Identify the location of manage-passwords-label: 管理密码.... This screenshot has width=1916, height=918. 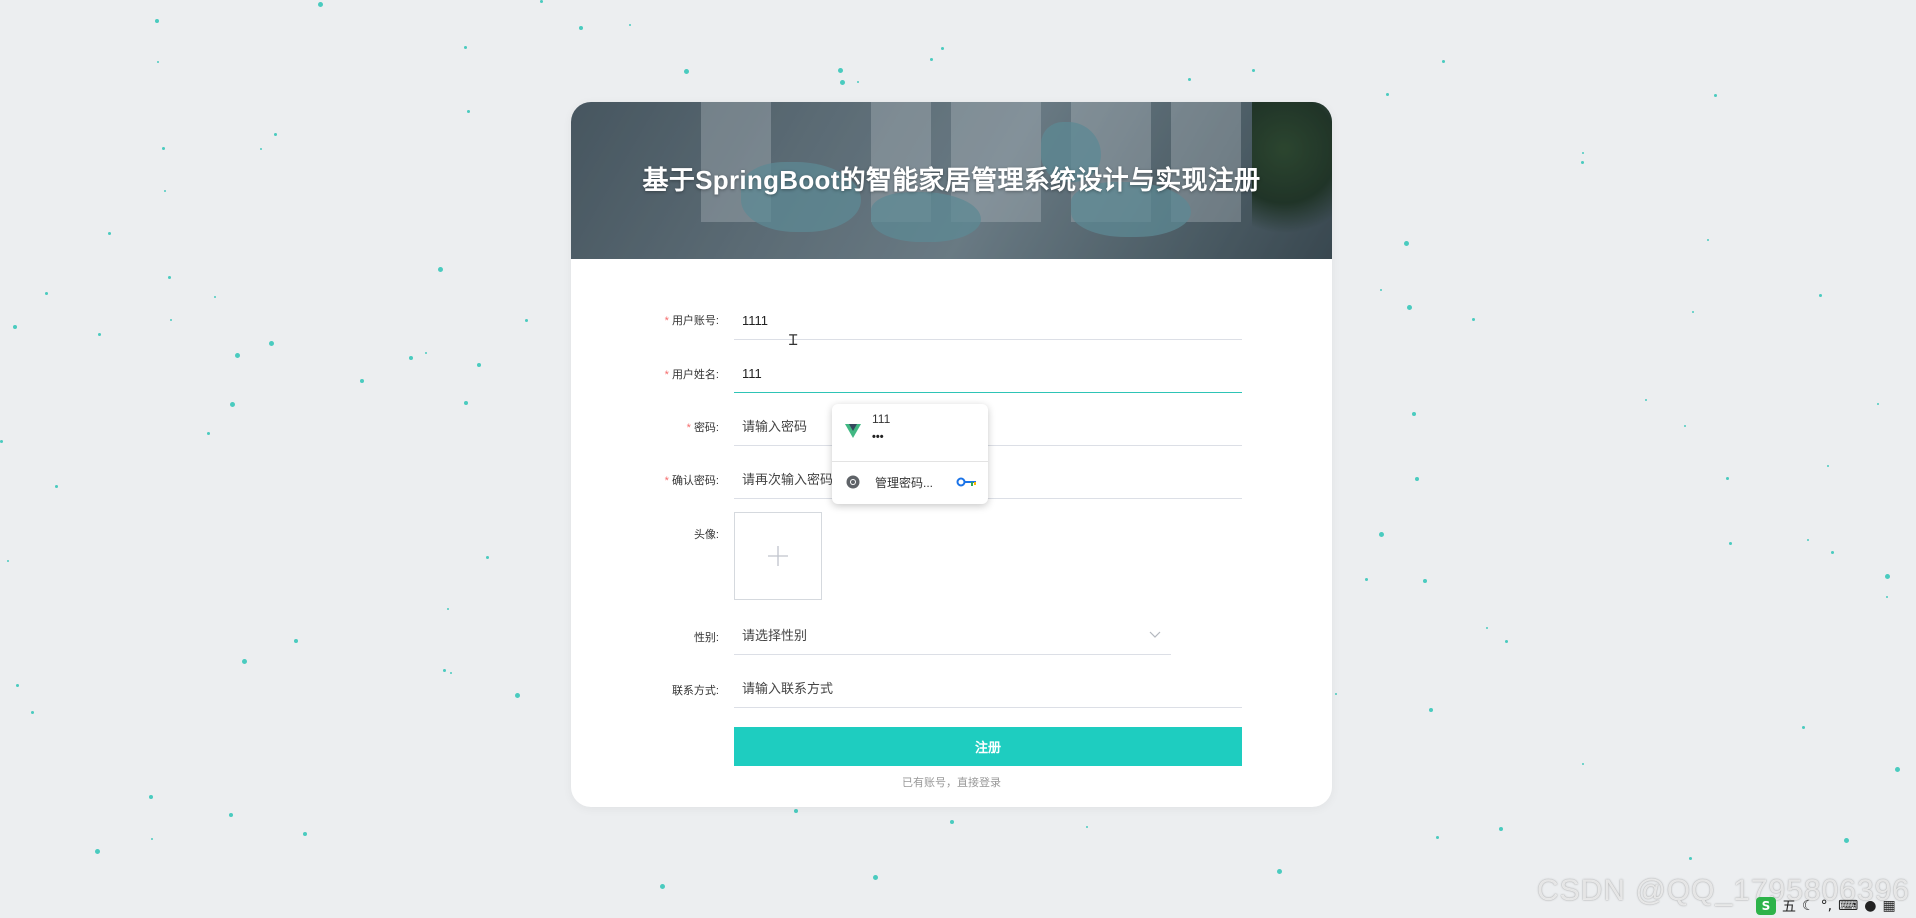
(904, 483).